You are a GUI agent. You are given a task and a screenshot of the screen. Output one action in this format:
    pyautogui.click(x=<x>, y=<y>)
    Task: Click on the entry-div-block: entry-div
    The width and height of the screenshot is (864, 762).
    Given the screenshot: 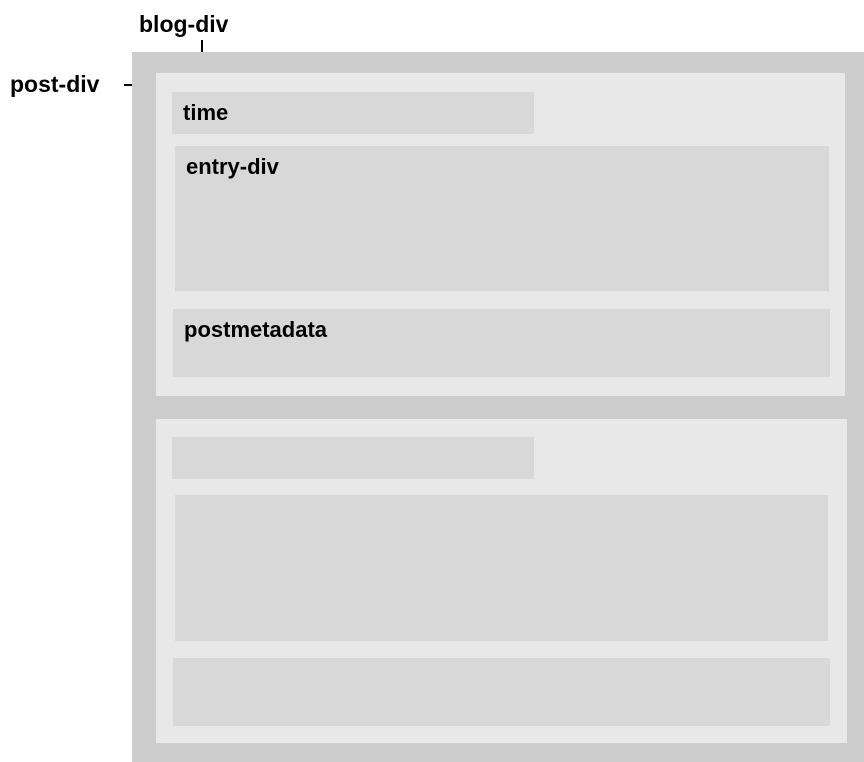 What is the action you would take?
    pyautogui.click(x=502, y=218)
    